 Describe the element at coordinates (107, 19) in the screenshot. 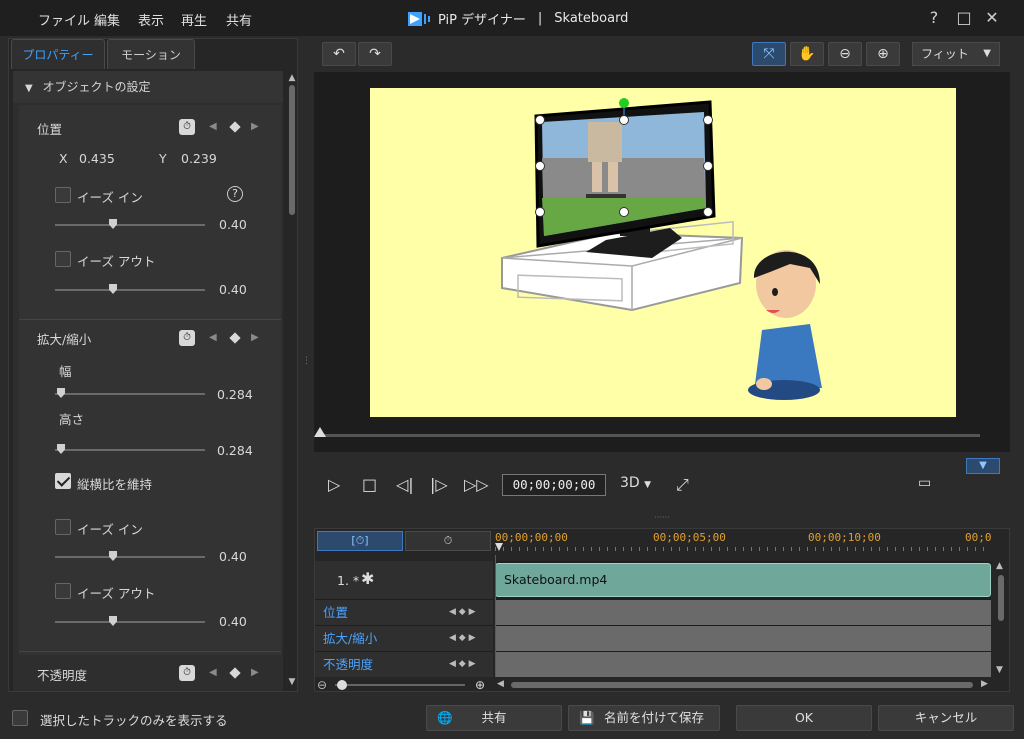

I see `menu-edit: 編集` at that location.